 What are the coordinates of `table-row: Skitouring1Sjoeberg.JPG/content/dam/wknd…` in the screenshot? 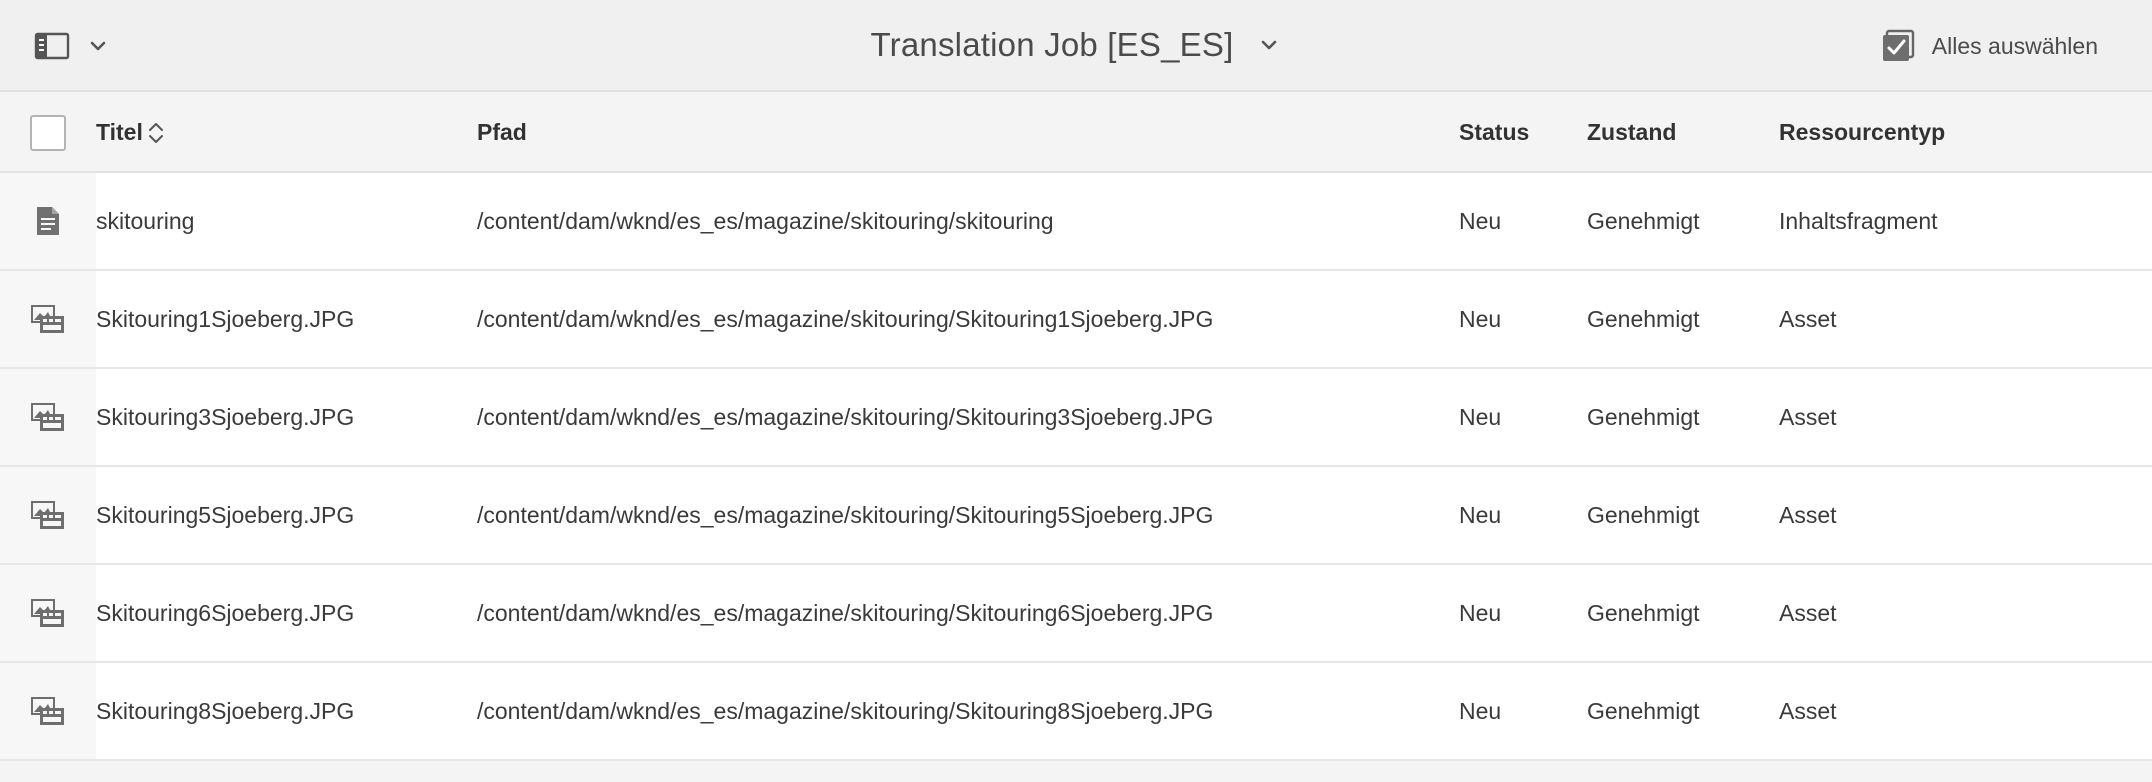 It's located at (1076, 319).